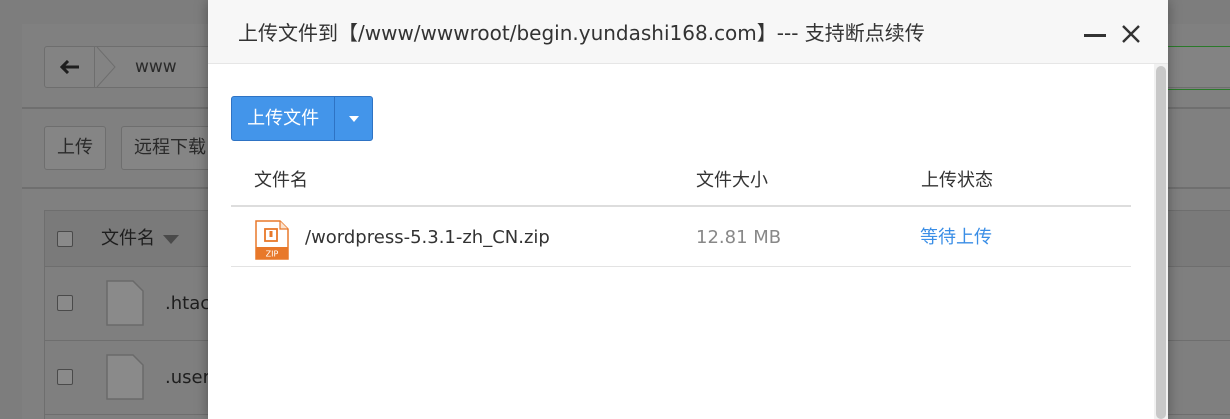 The image size is (1230, 419). What do you see at coordinates (1199, 68) in the screenshot?
I see `path-bar-accent` at bounding box center [1199, 68].